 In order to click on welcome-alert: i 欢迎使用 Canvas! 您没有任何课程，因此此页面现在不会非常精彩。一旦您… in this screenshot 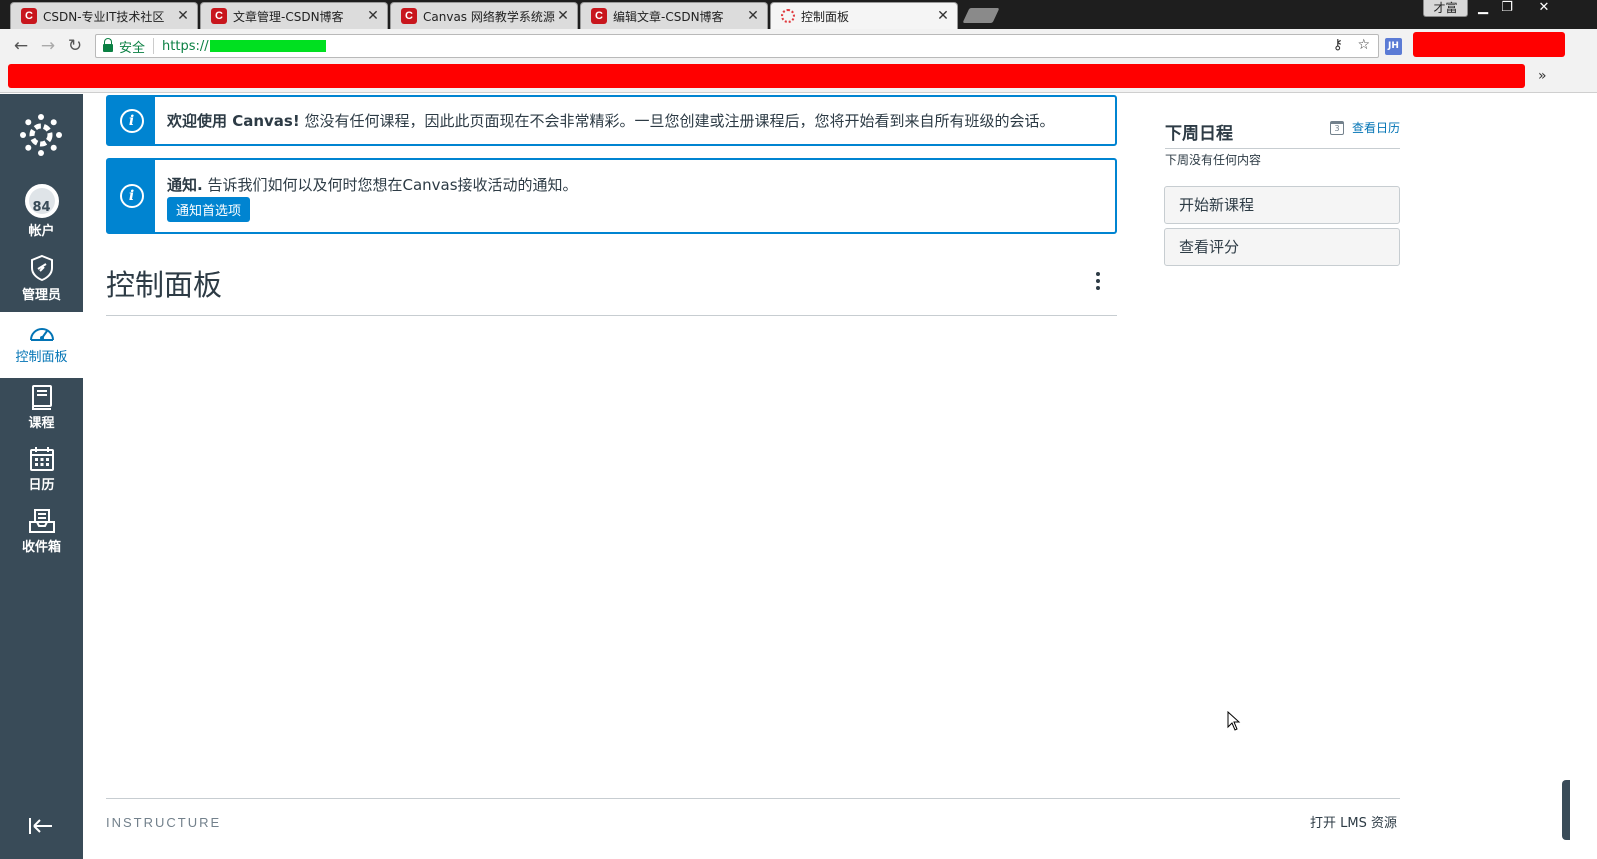, I will do `click(611, 120)`.